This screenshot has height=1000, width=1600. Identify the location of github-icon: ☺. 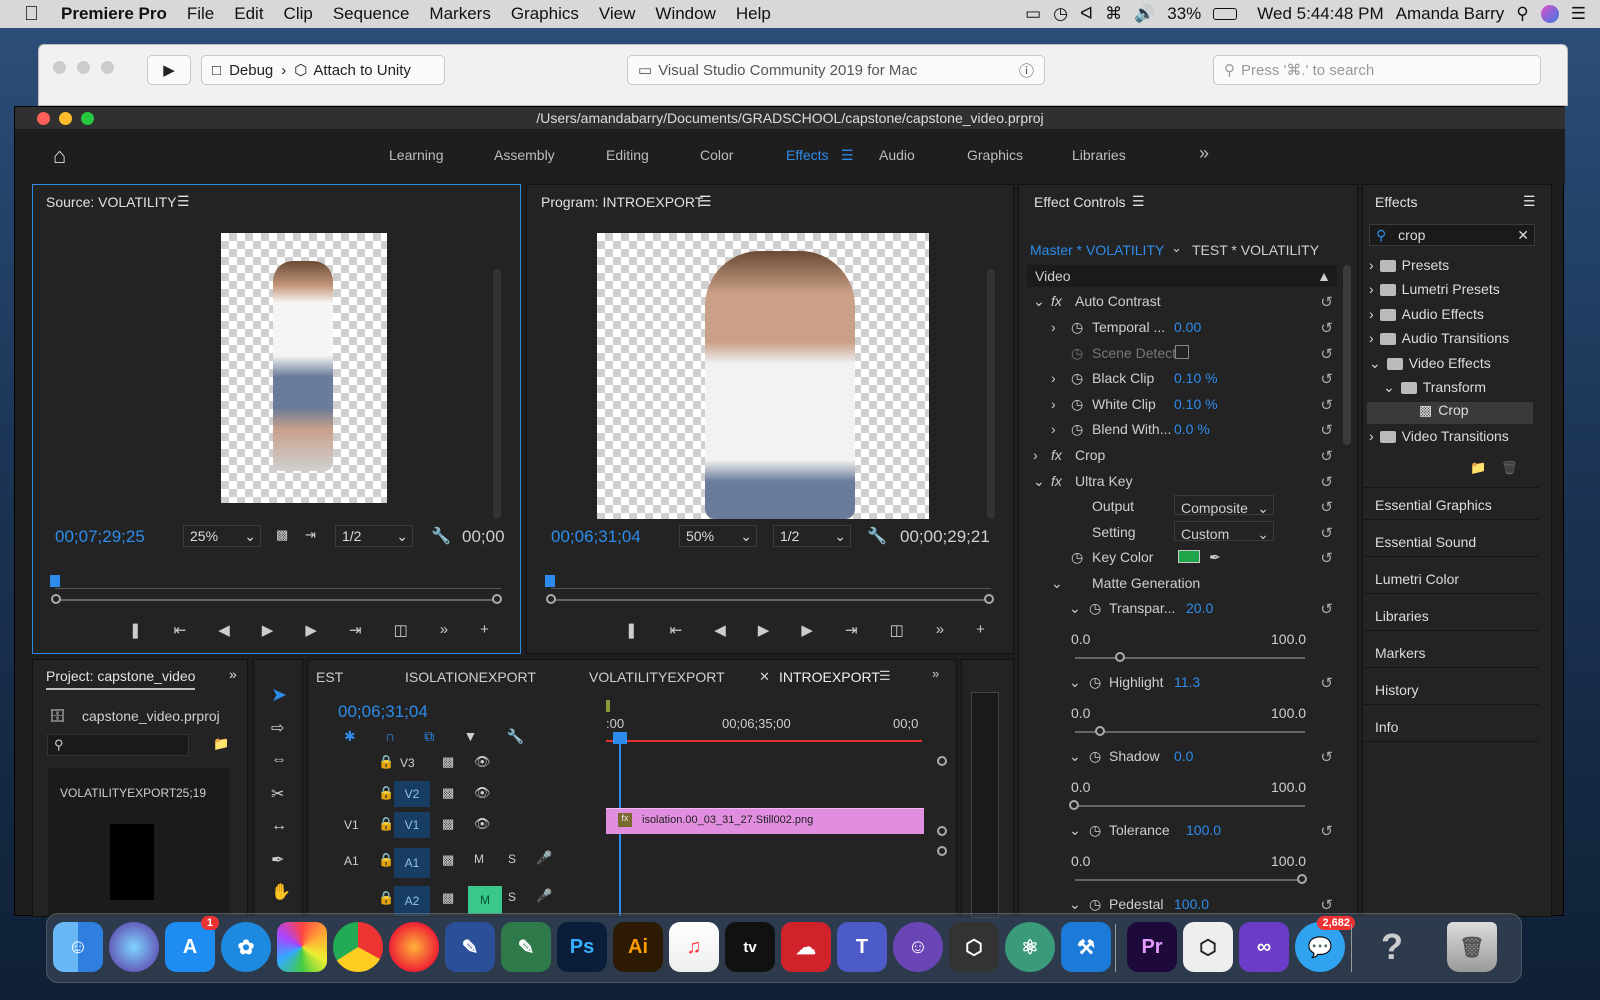
(918, 947).